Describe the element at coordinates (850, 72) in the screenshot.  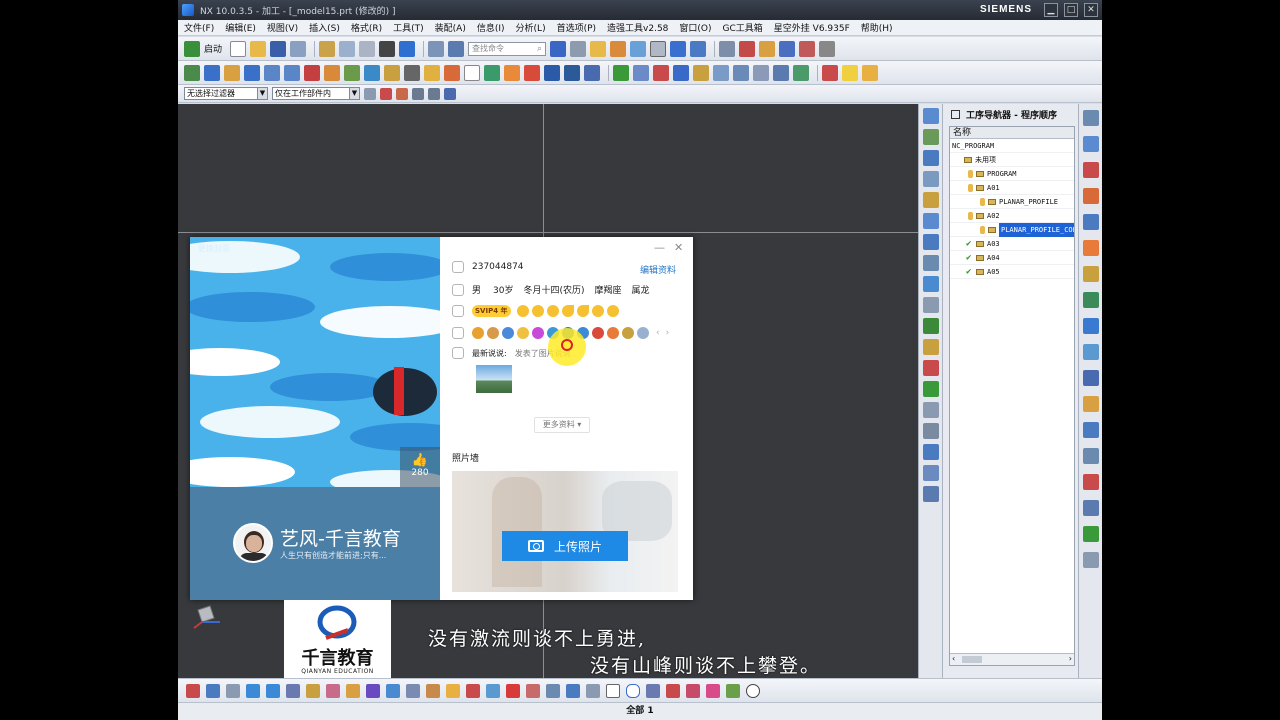
I see `note-icon` at that location.